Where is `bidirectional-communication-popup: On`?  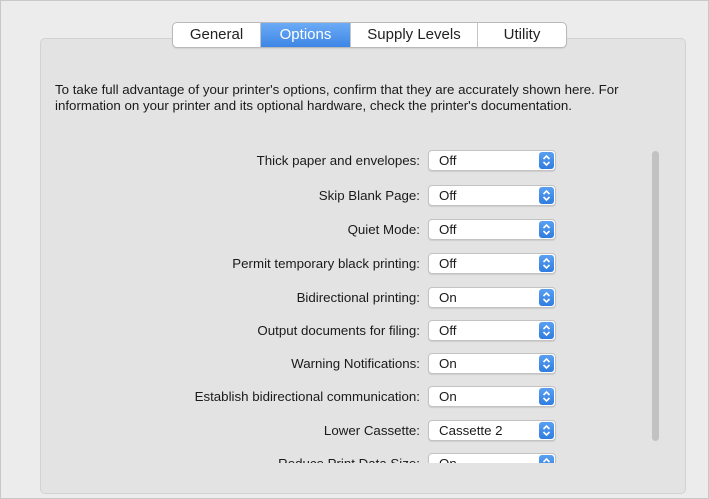
bidirectional-communication-popup: On is located at coordinates (492, 396).